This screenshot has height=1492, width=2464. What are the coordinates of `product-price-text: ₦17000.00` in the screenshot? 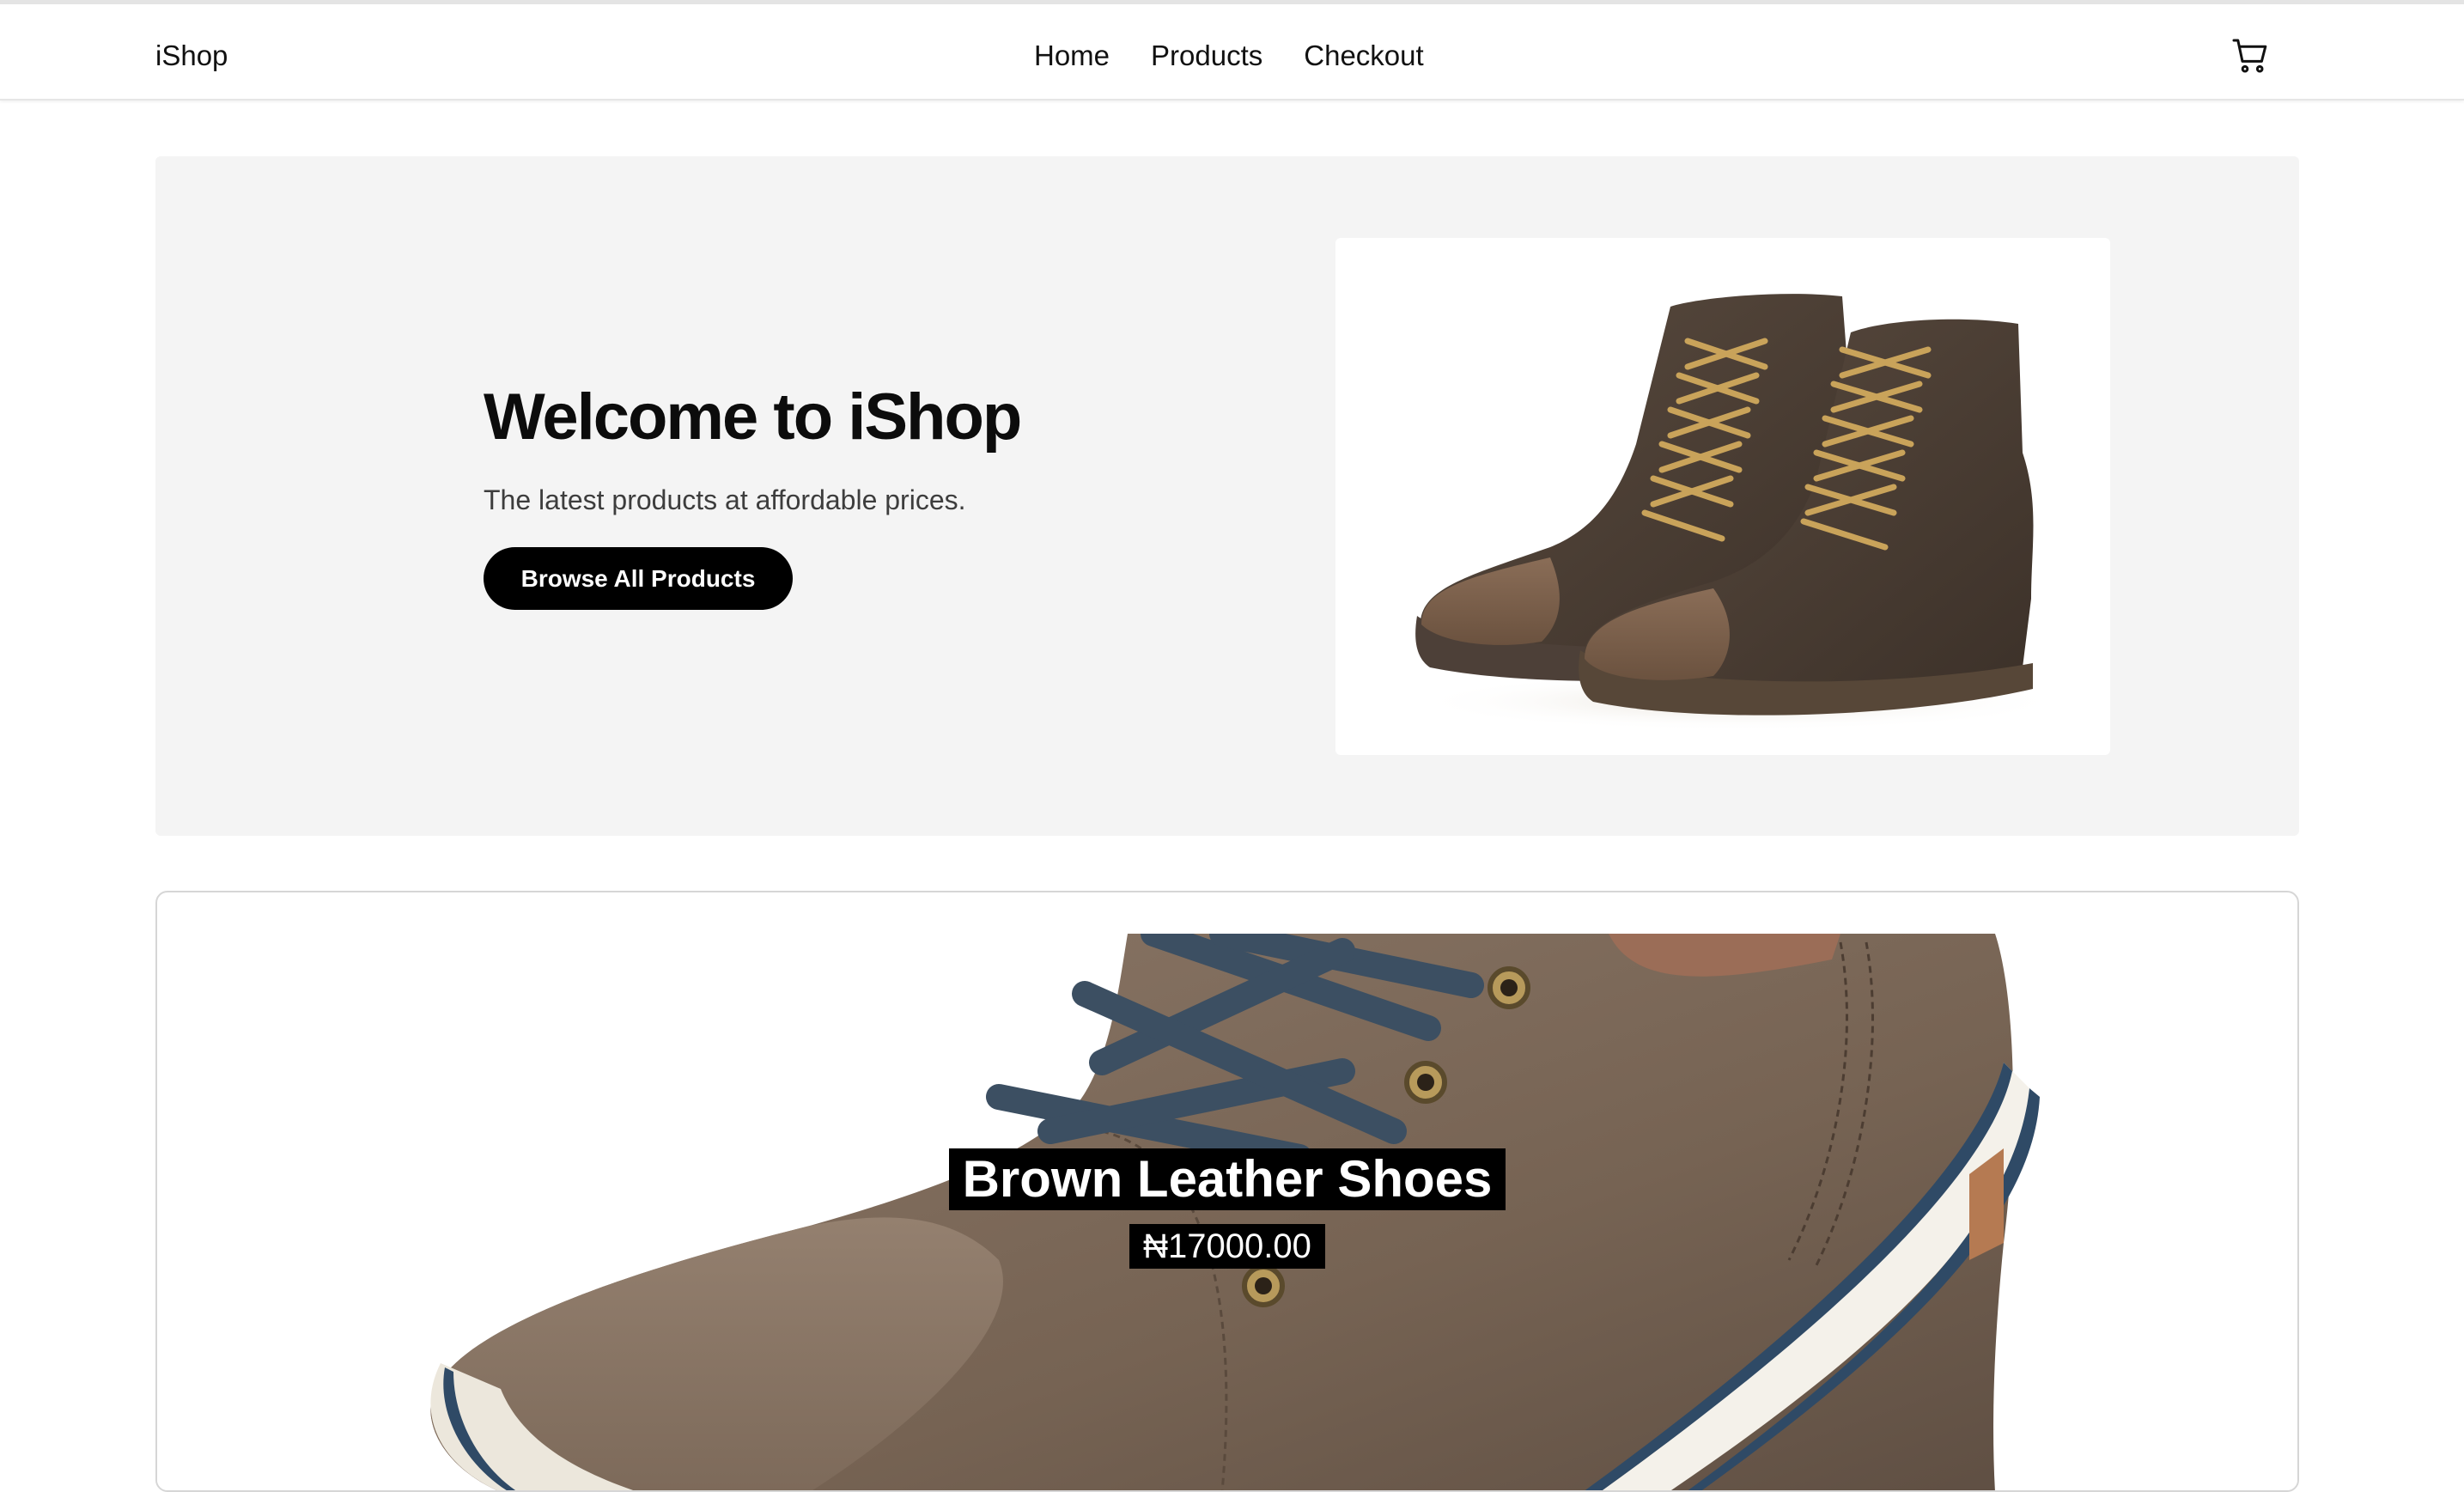 It's located at (1227, 1246).